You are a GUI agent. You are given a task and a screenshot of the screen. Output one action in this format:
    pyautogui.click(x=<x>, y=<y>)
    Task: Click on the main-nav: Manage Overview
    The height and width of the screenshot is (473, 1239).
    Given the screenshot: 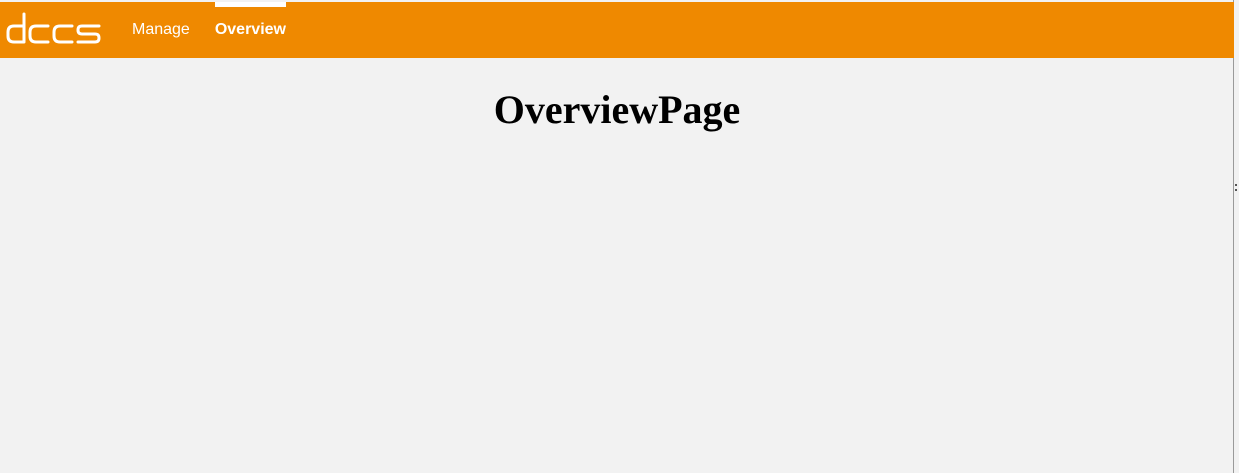 What is the action you would take?
    pyautogui.click(x=209, y=30)
    